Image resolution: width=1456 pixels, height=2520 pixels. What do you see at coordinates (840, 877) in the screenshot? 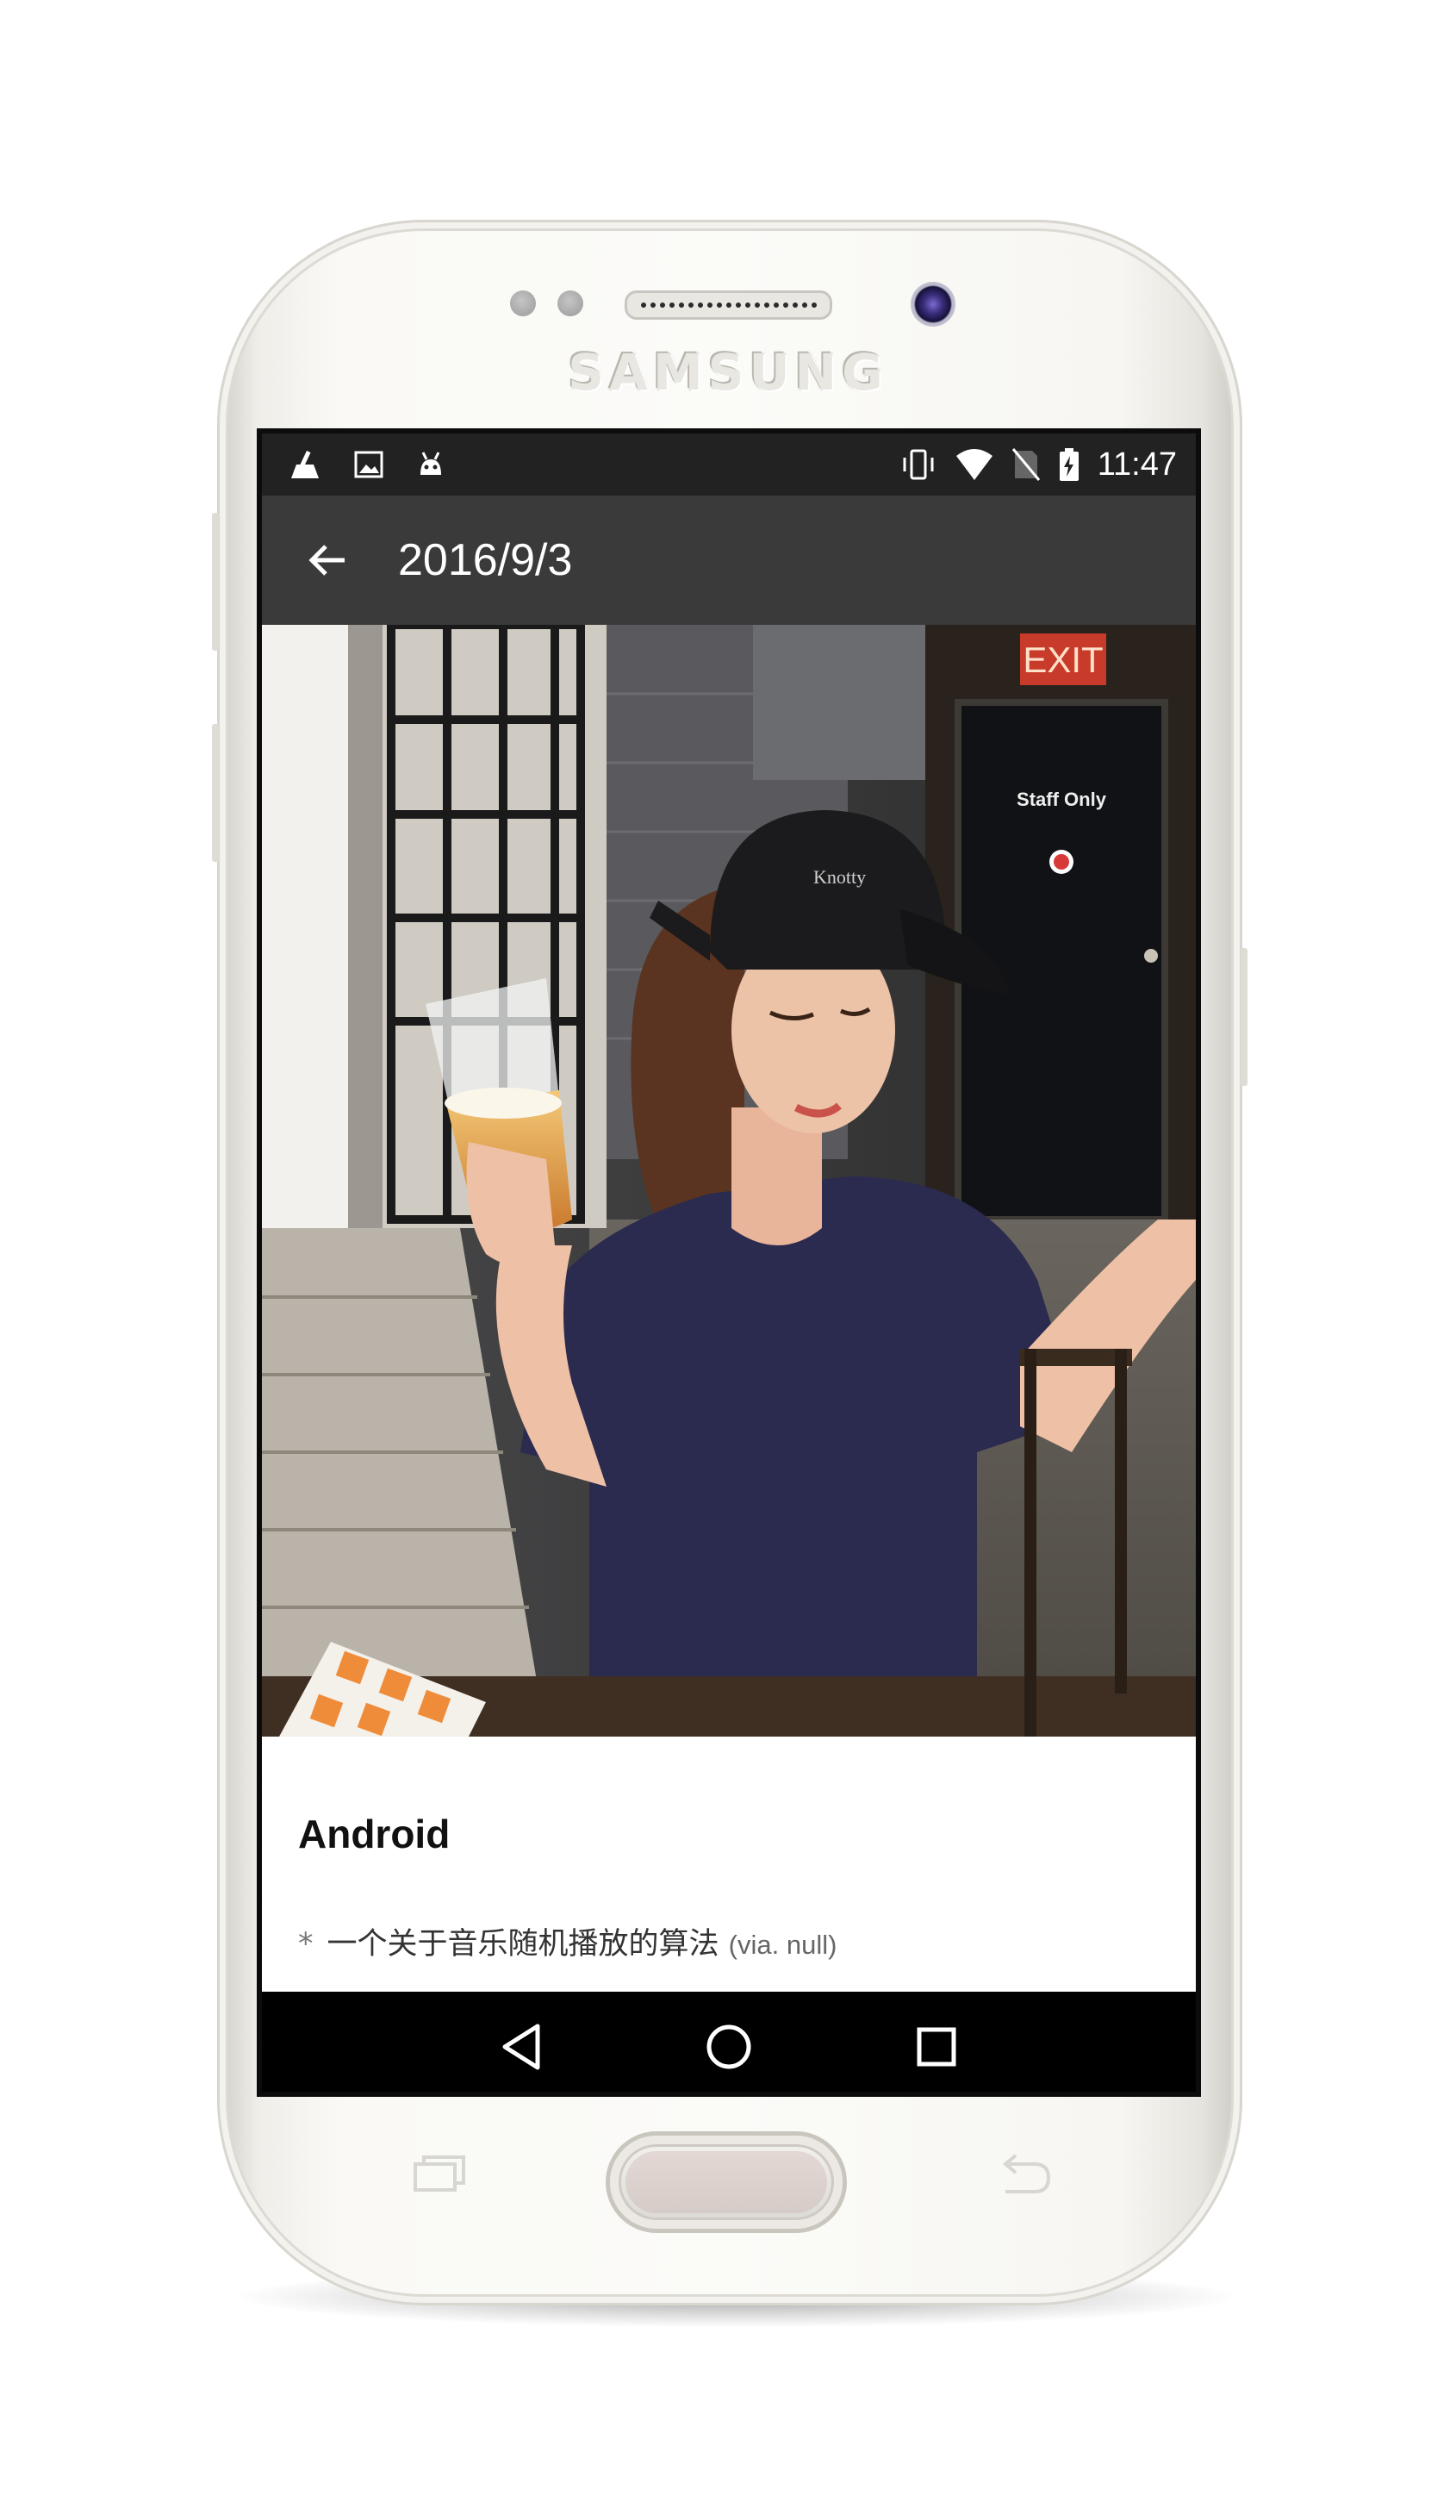
I see `svg-text: Knotty` at bounding box center [840, 877].